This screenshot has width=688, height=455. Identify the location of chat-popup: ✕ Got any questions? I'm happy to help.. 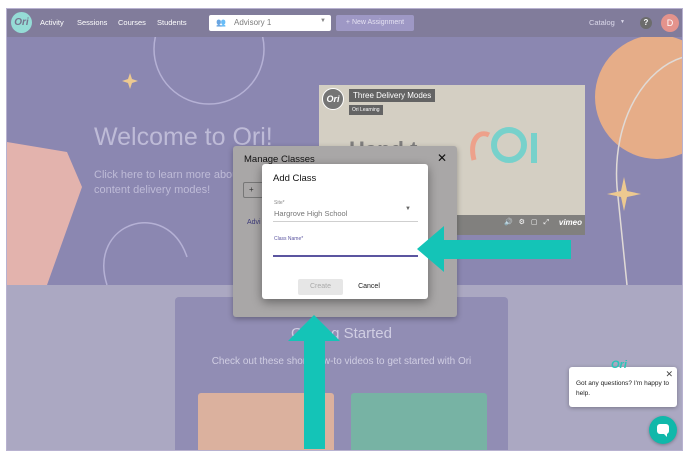
(623, 387).